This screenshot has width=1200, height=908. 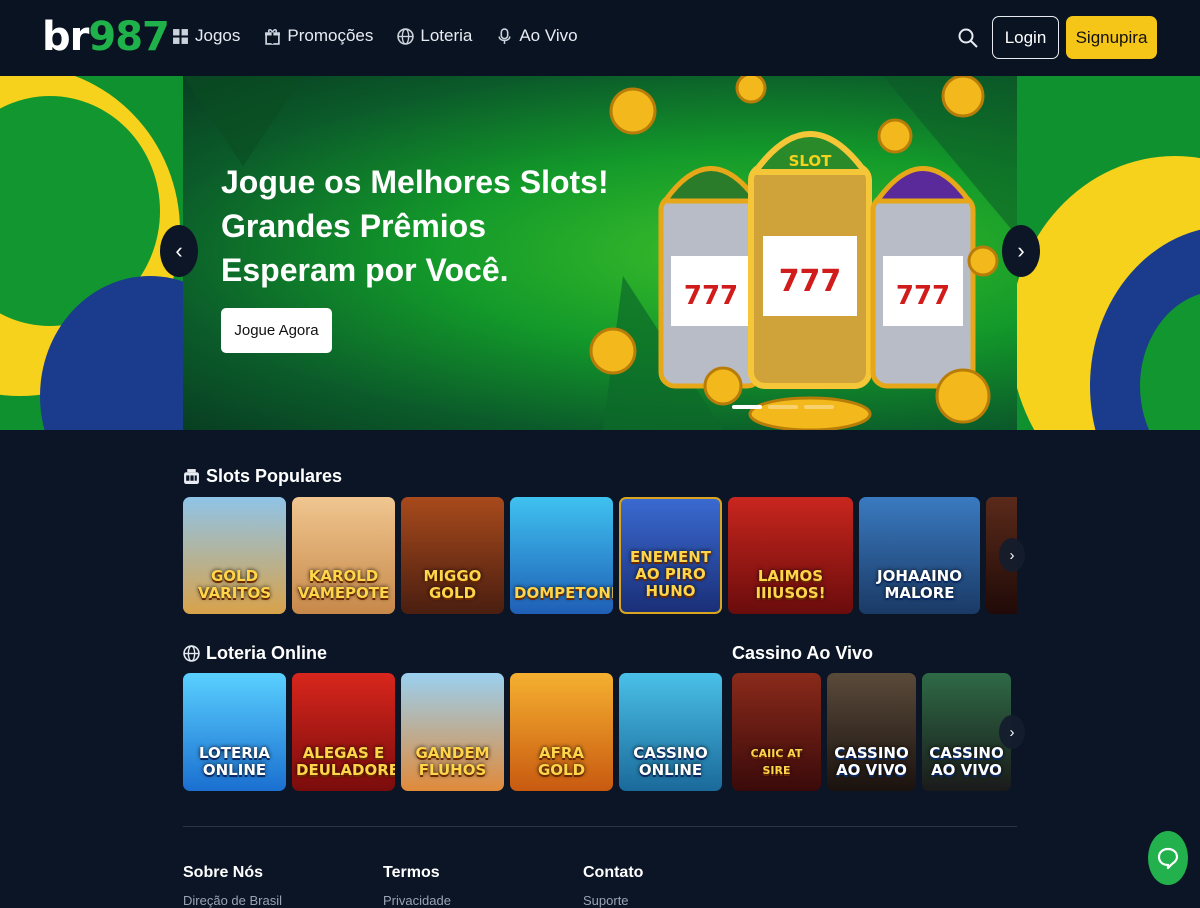 I want to click on footer-col-about-title: Sobre Nós, so click(x=223, y=872).